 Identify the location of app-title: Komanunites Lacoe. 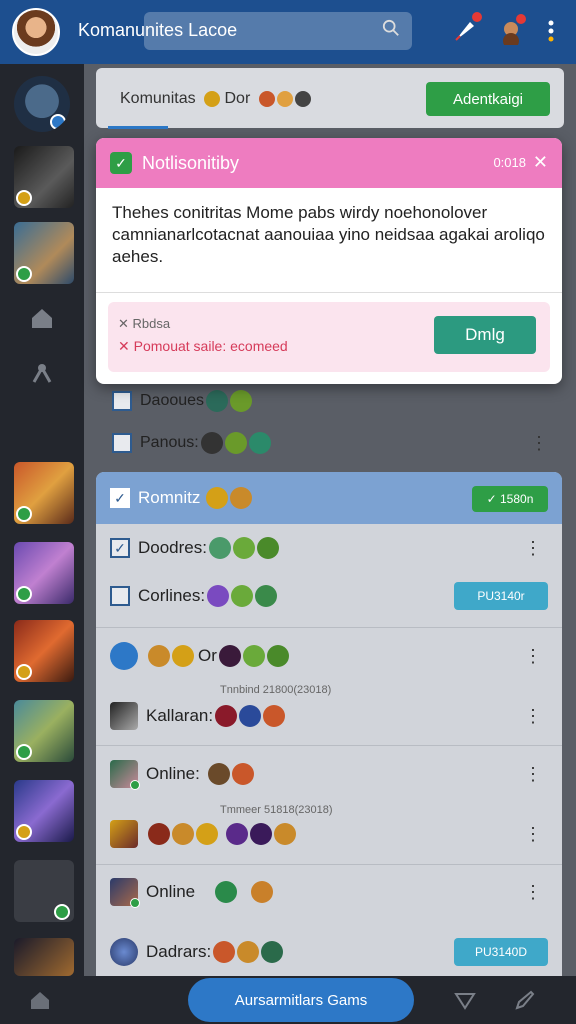
(158, 30).